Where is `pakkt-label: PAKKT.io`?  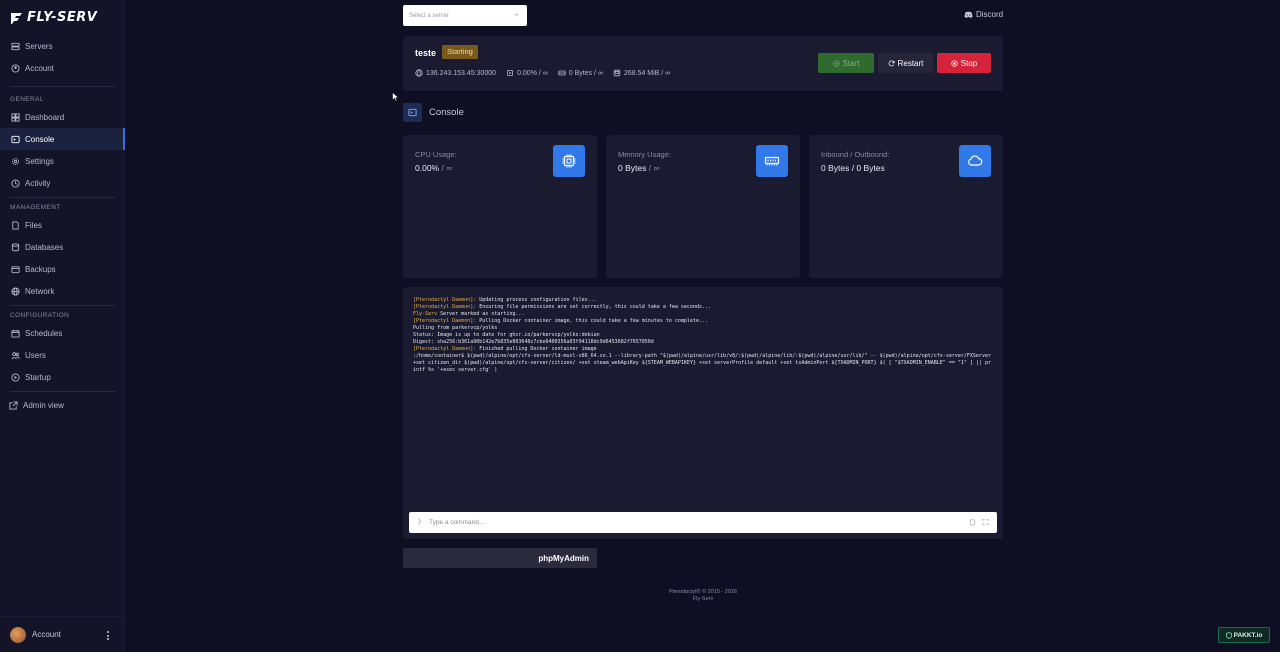 pakkt-label: PAKKT.io is located at coordinates (1248, 635).